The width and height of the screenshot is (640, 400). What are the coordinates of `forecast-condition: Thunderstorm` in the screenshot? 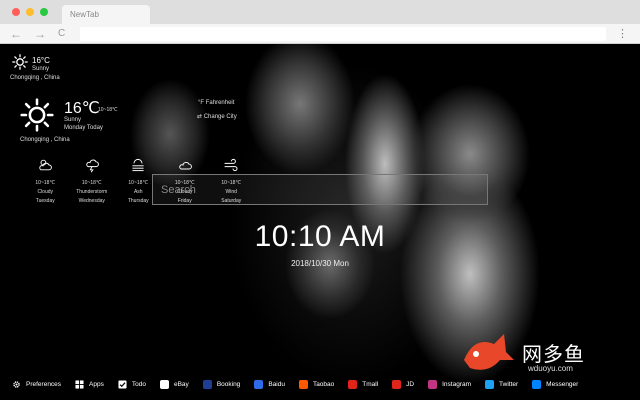 It's located at (92, 192).